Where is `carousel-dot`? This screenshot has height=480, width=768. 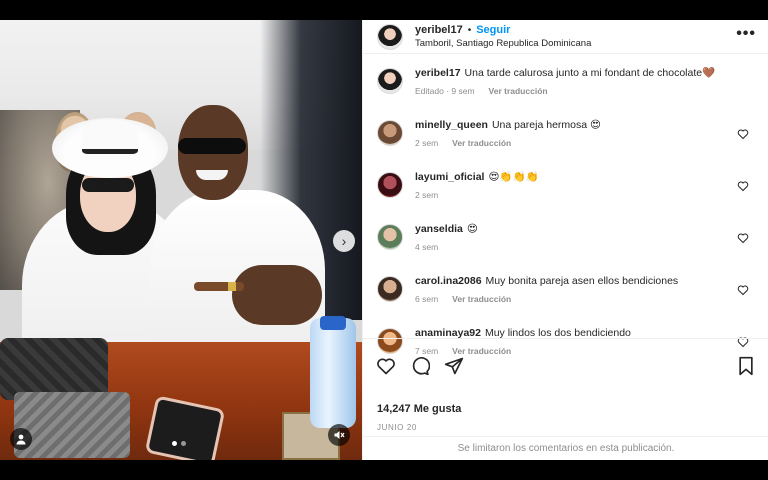
carousel-dot is located at coordinates (183, 443).